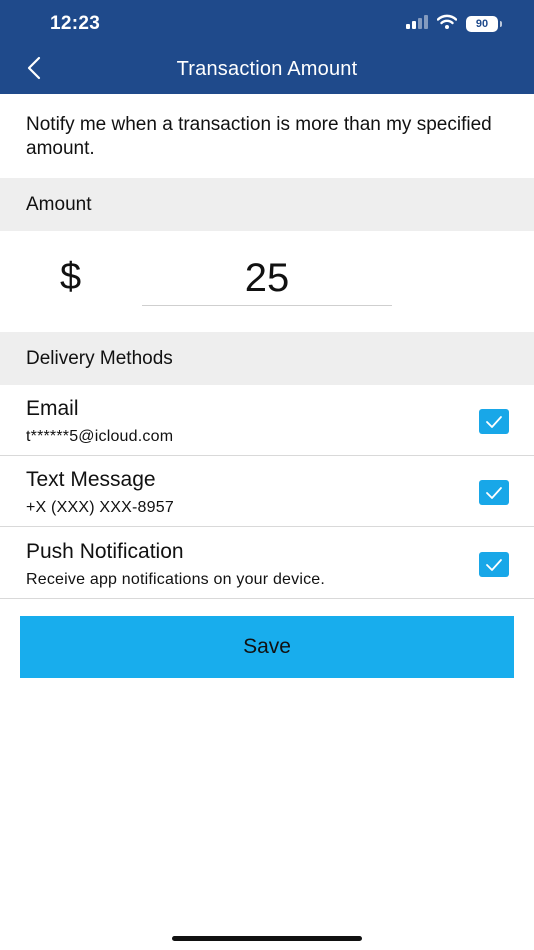  Describe the element at coordinates (267, 420) in the screenshot. I see `delivery-method-email: Email t******5@icloud.com` at that location.